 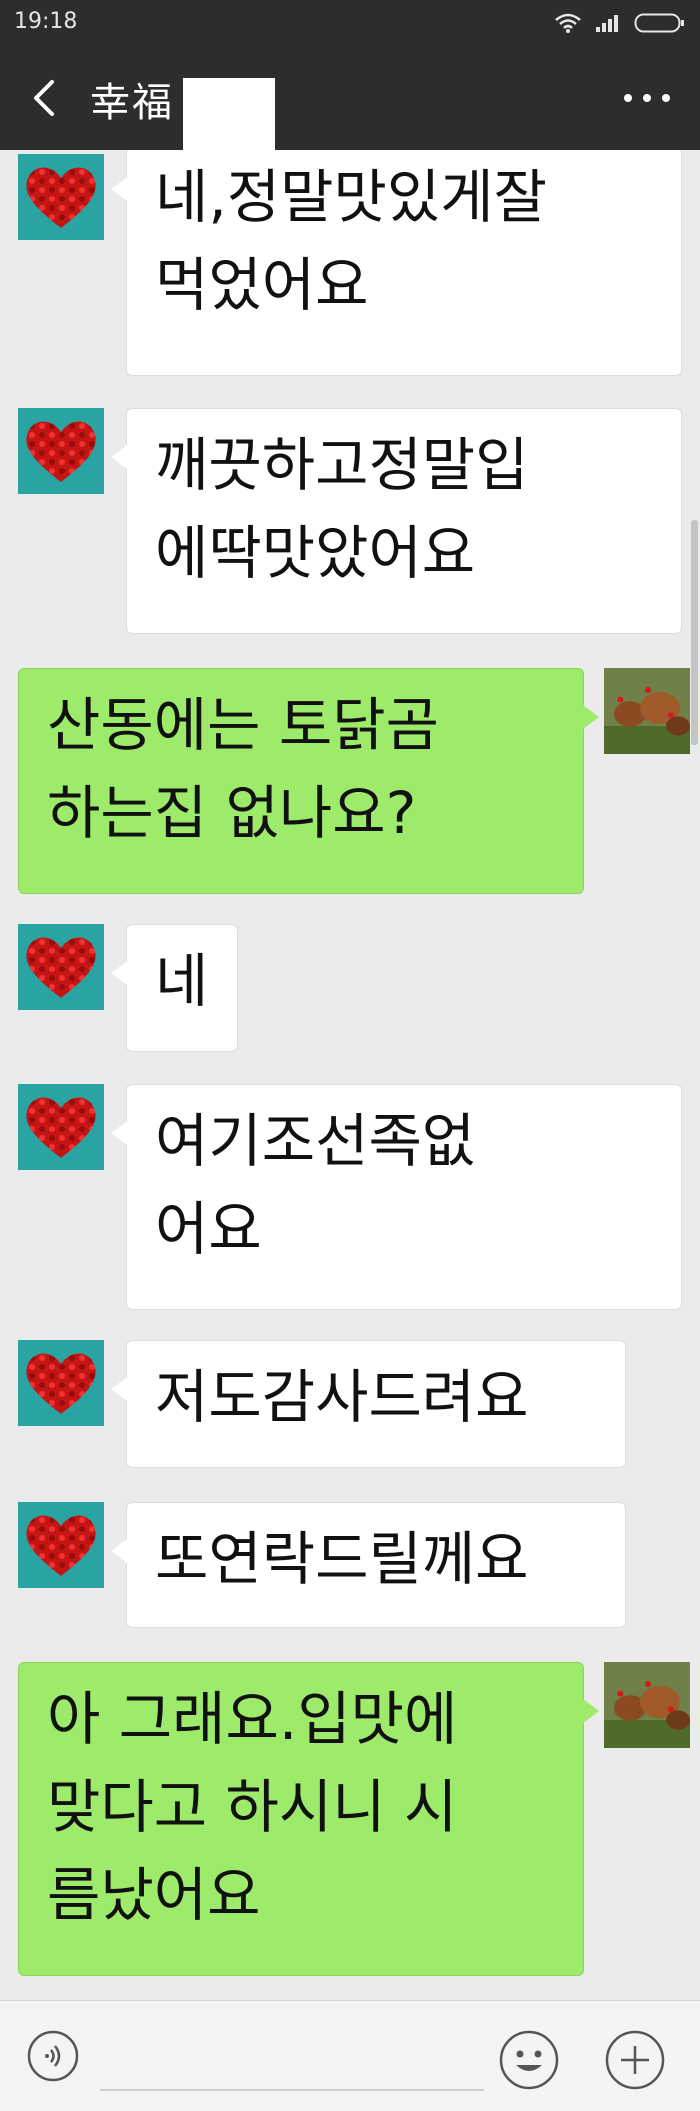 What do you see at coordinates (660, 23) in the screenshot?
I see `battery-icon` at bounding box center [660, 23].